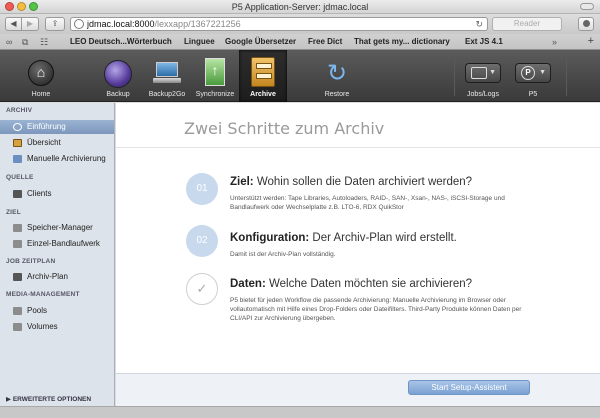 Image resolution: width=600 pixels, height=418 pixels. Describe the element at coordinates (554, 42) in the screenshot. I see `more-bookmarks-icon: »` at that location.